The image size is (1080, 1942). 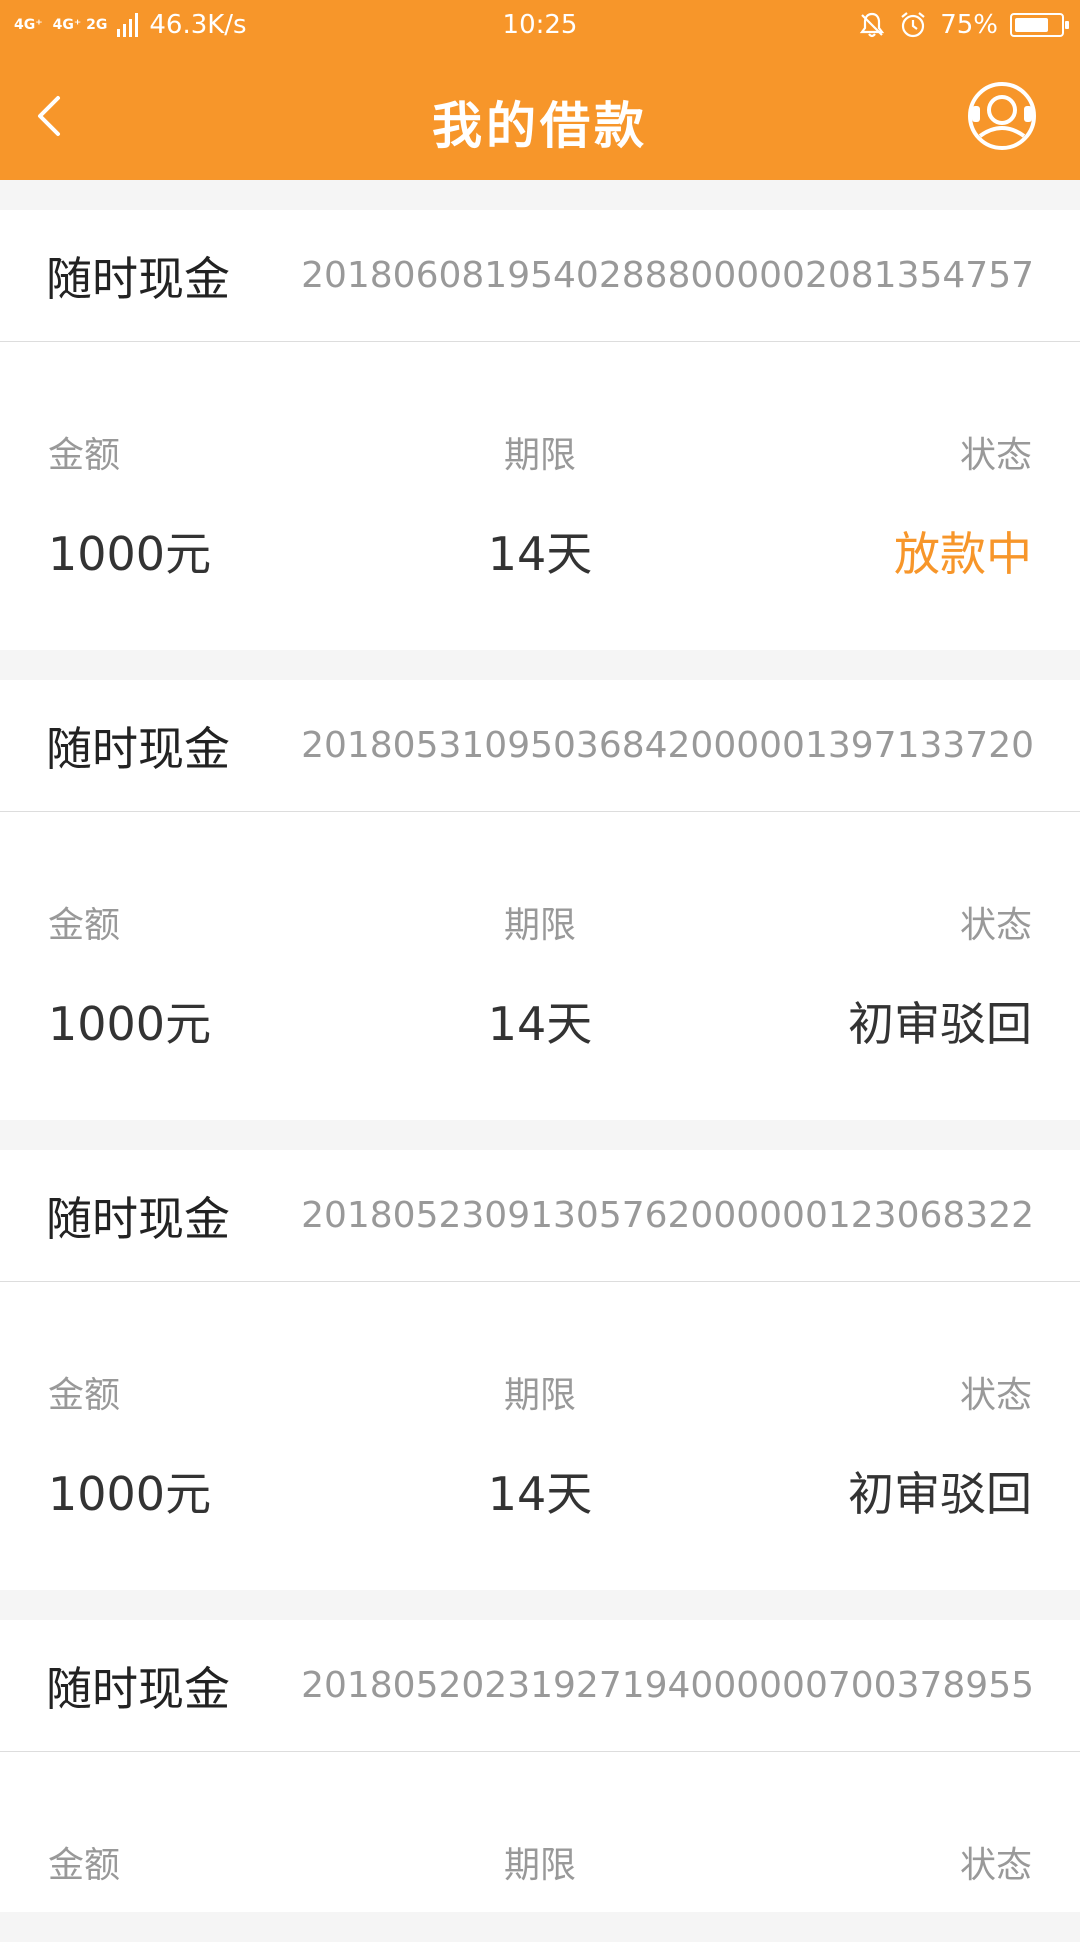 I want to click on battery-percent: 75%, so click(x=969, y=25).